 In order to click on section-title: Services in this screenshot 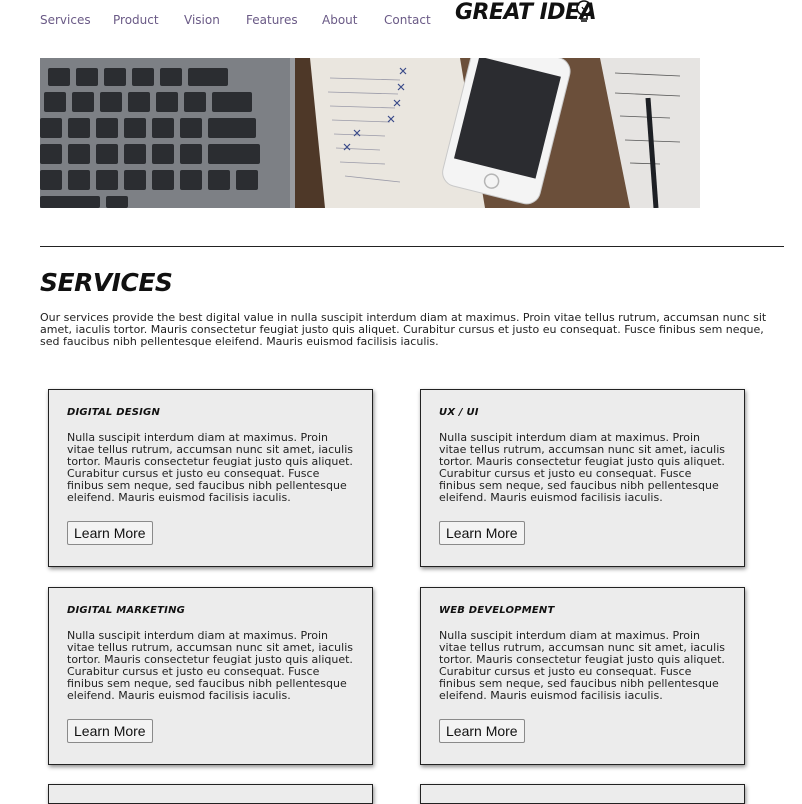, I will do `click(106, 282)`.